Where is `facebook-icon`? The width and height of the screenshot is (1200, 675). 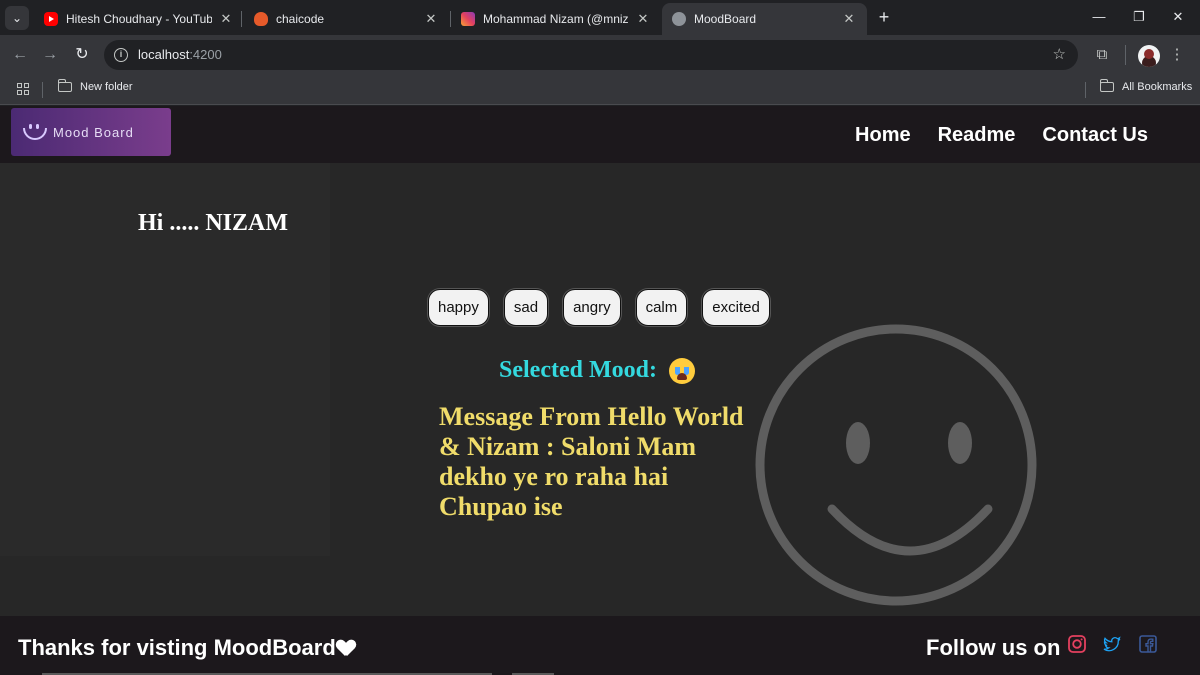
facebook-icon is located at coordinates (1148, 644).